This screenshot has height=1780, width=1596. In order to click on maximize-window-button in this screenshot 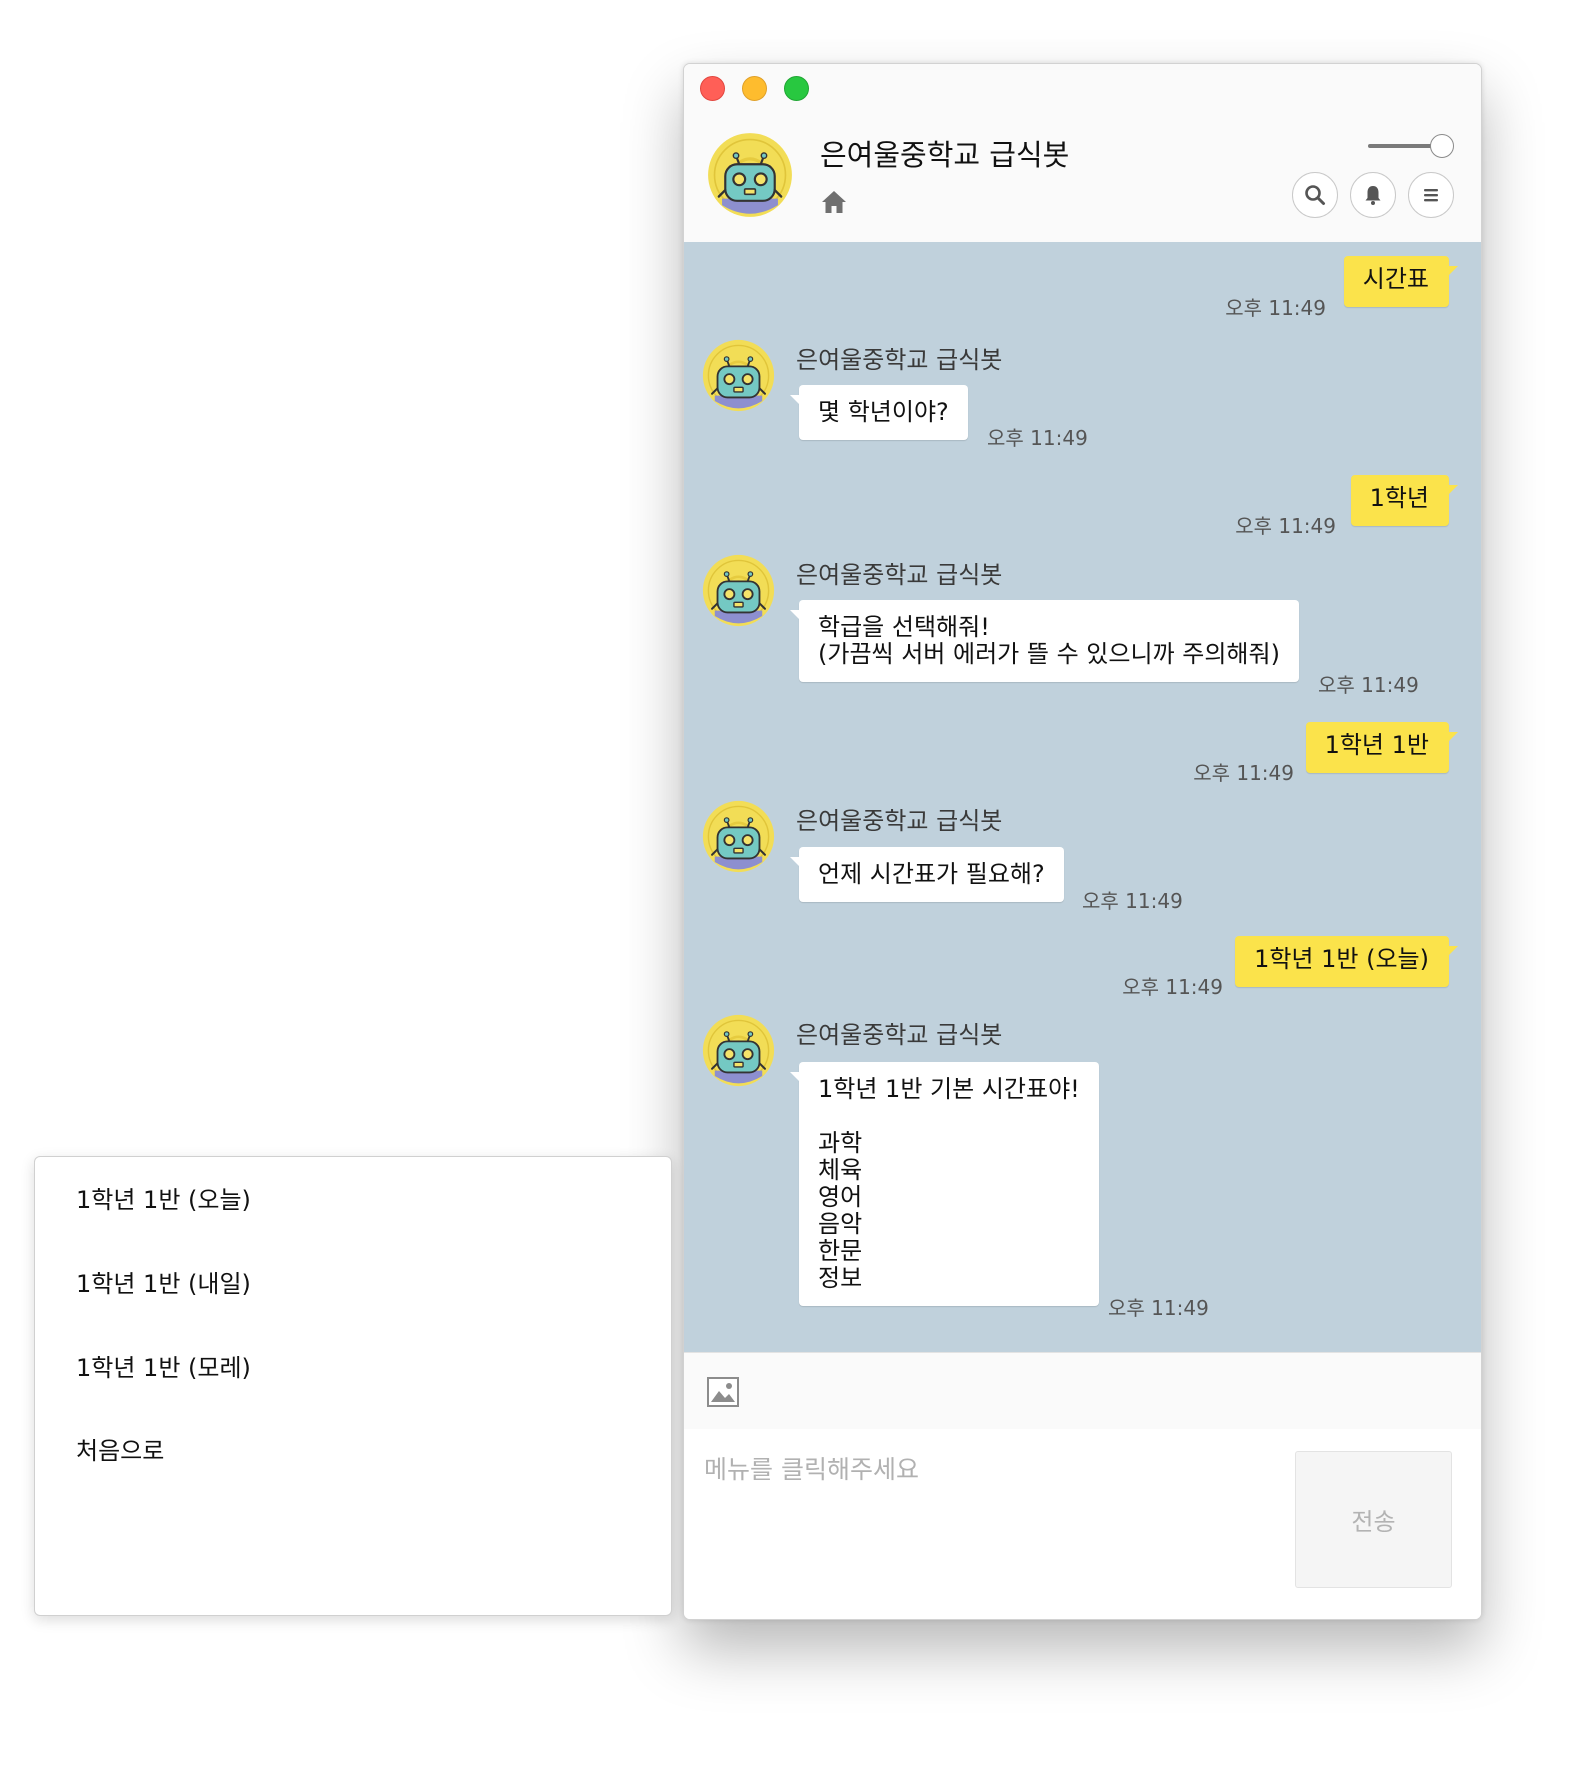, I will do `click(796, 88)`.